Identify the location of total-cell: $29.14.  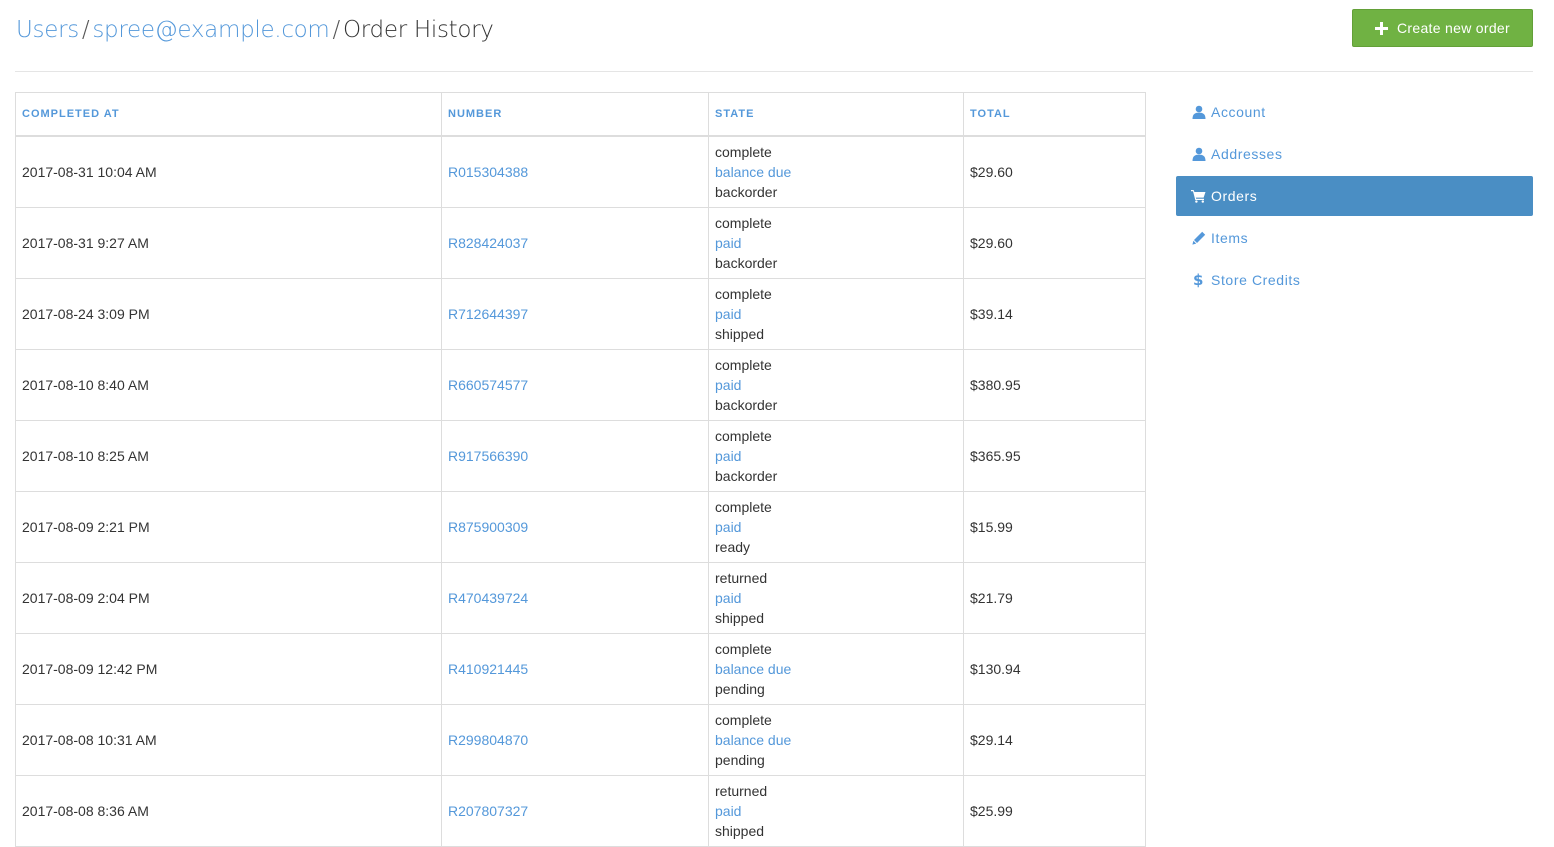
(1054, 740).